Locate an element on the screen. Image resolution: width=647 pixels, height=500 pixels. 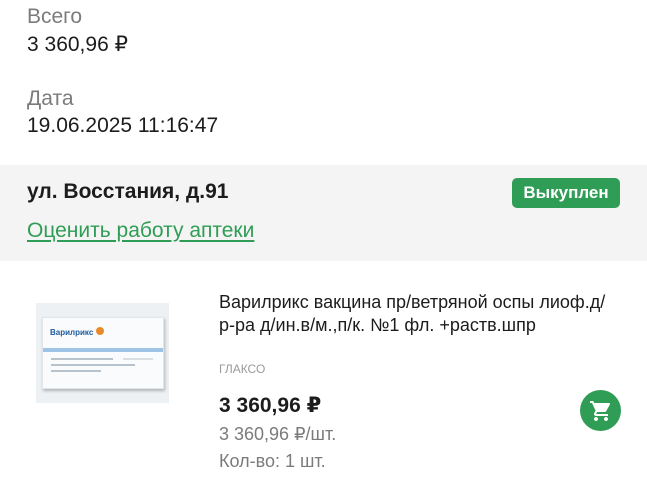
product-image-brand: Варилрикс is located at coordinates (72, 332).